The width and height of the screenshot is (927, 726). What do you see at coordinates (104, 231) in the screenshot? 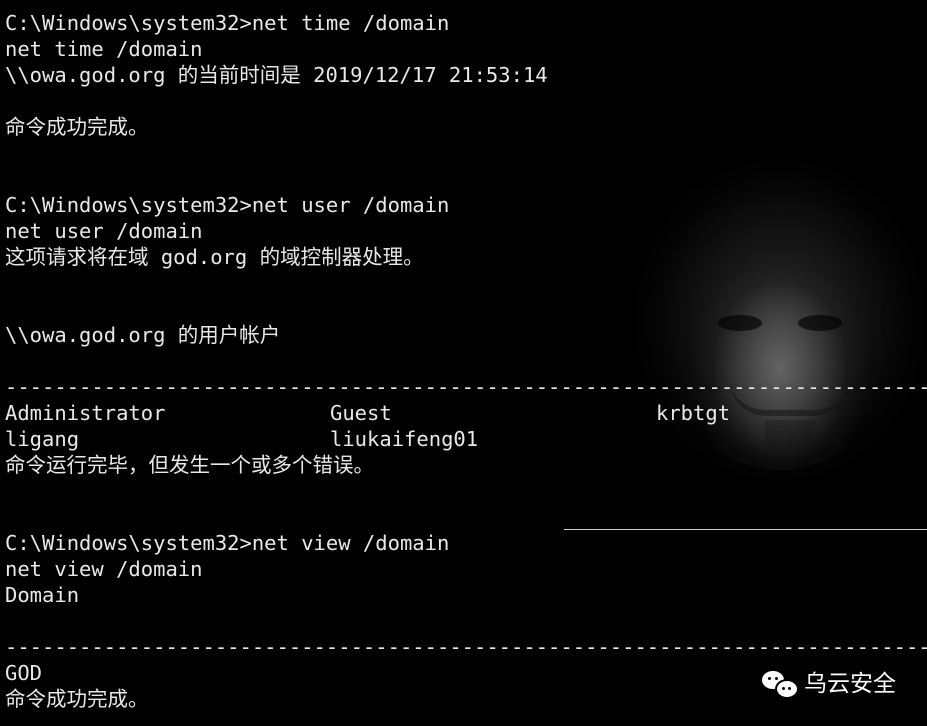
I see `command-echo-line: net user /domain` at bounding box center [104, 231].